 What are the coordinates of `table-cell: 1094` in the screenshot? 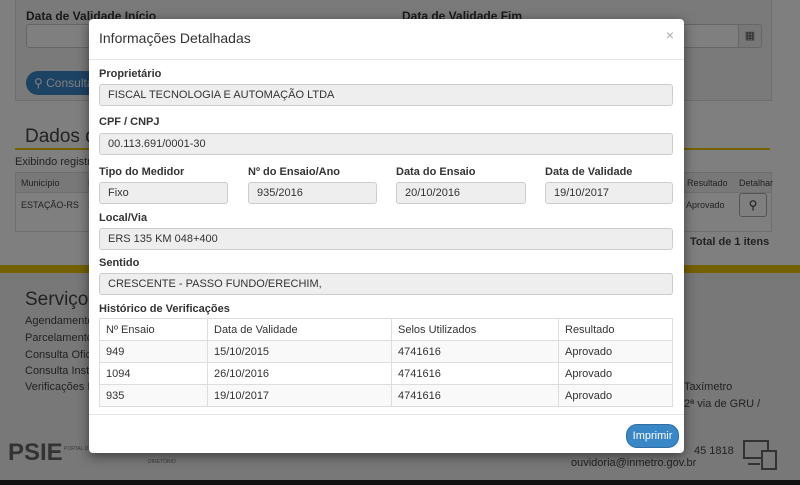 It's located at (153, 373).